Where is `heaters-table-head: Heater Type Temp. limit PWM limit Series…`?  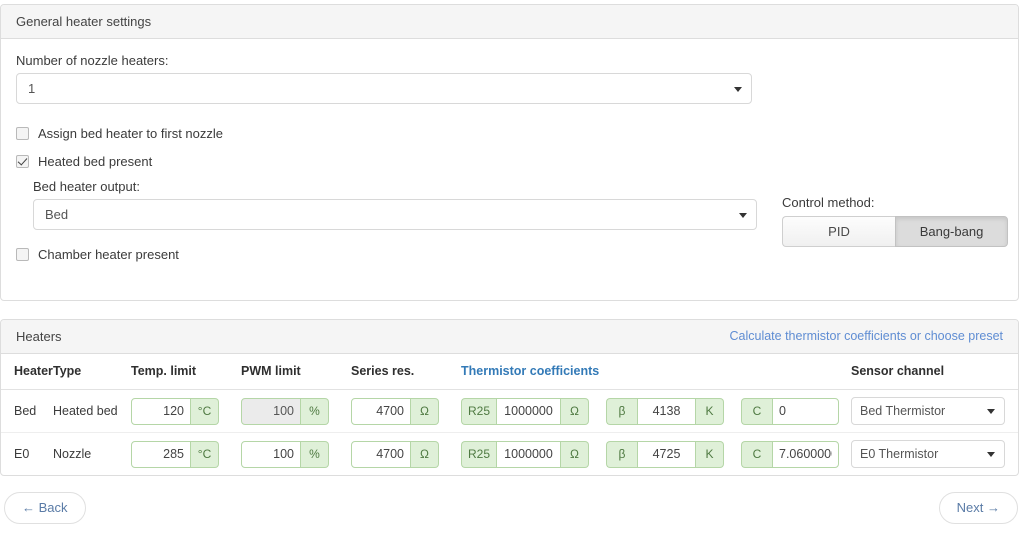
heaters-table-head: Heater Type Temp. limit PWM limit Series… is located at coordinates (509, 372).